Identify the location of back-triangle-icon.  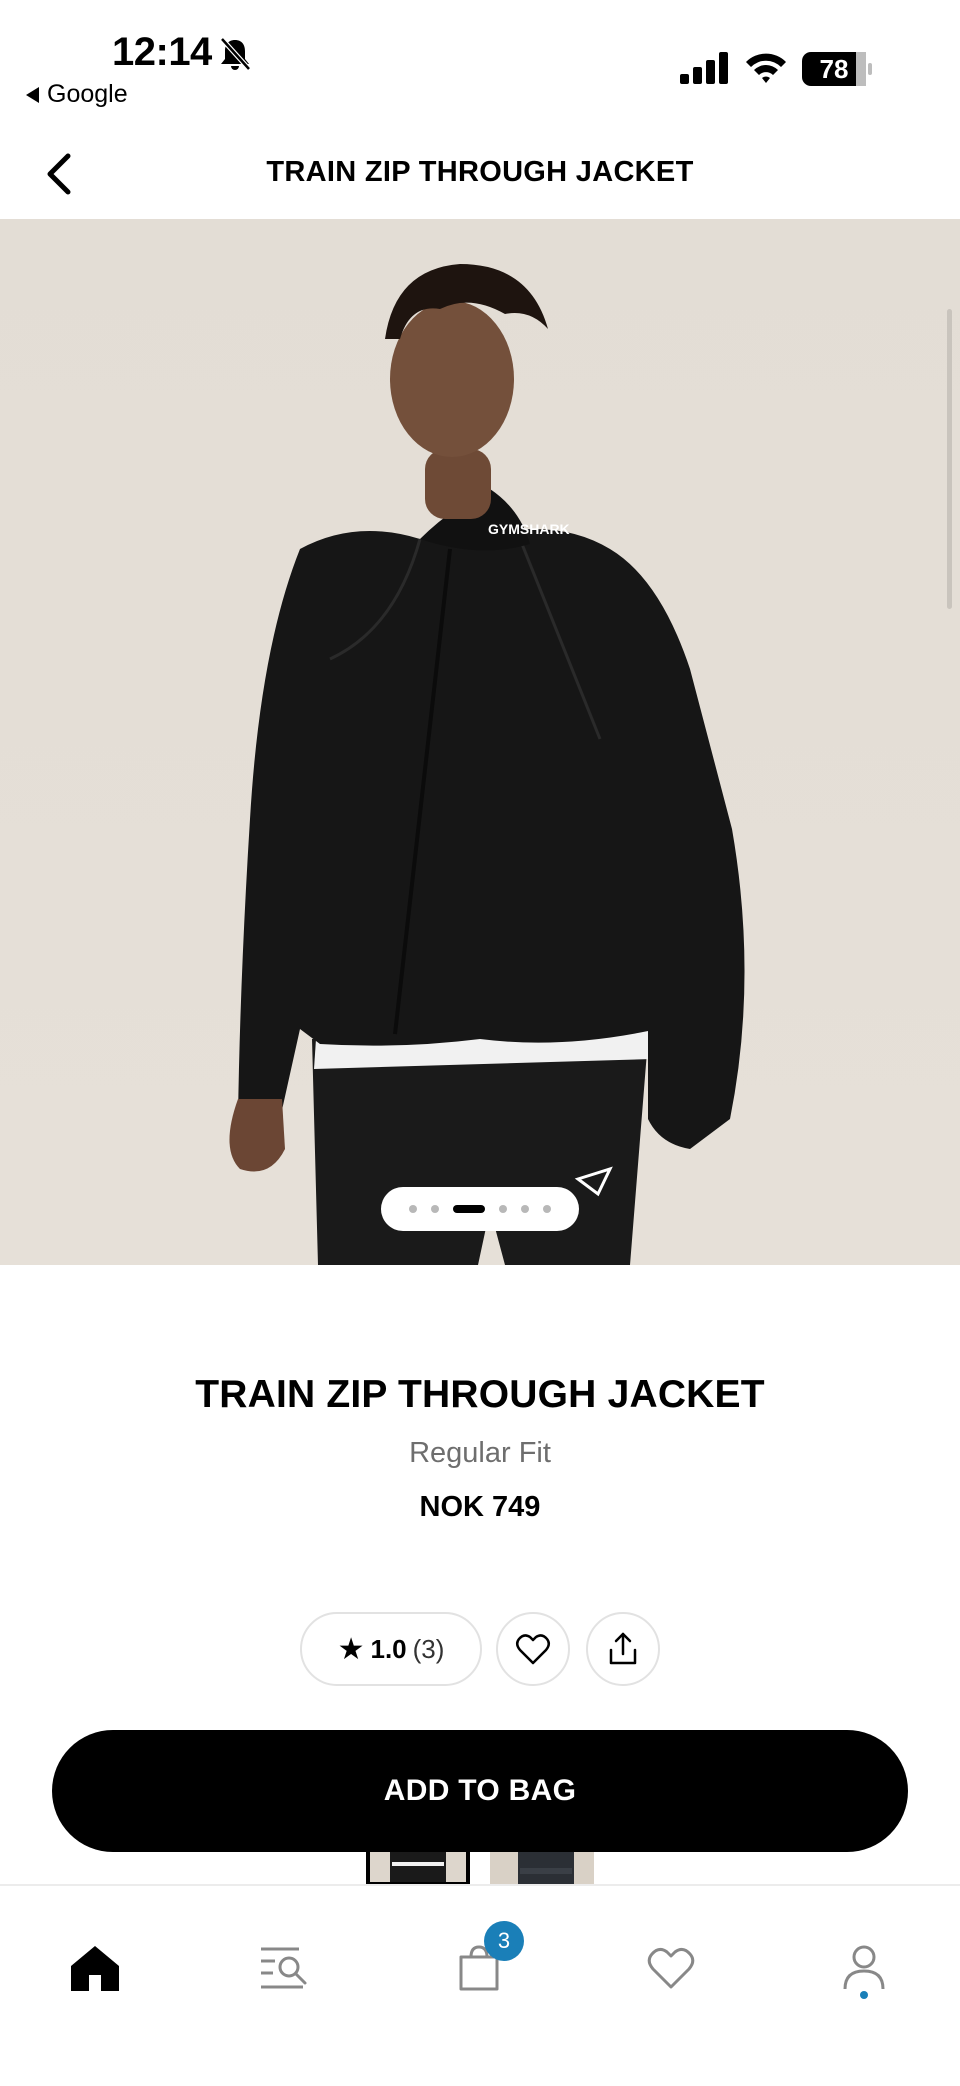
(32, 94).